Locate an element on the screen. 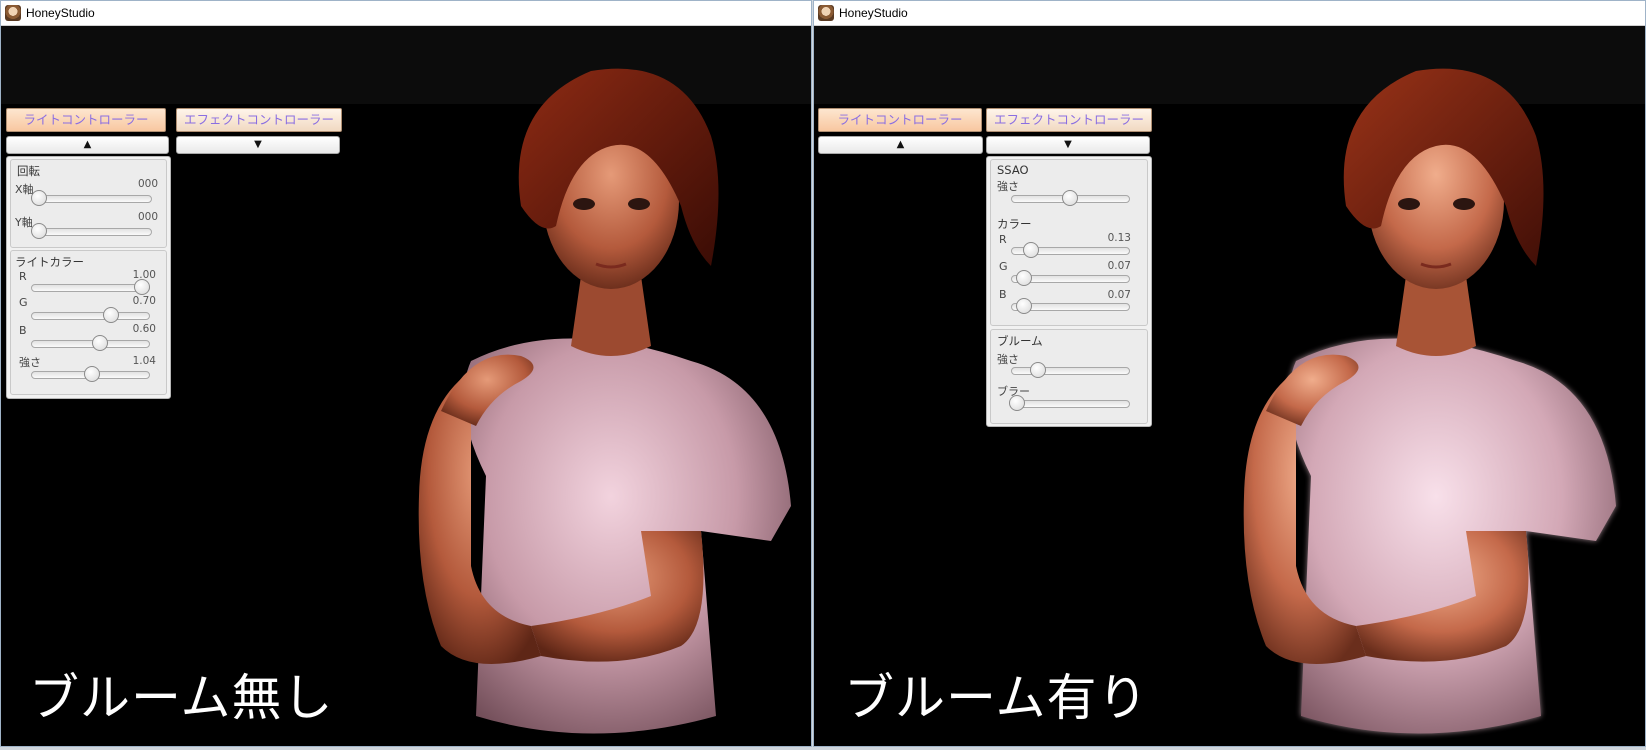  strength-value: 1.04 is located at coordinates (144, 361).